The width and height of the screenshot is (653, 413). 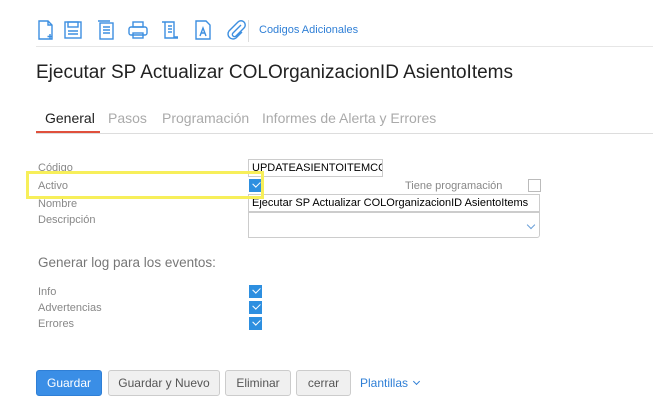 I want to click on tiene-programacion-label: Tiene programación, so click(x=454, y=186).